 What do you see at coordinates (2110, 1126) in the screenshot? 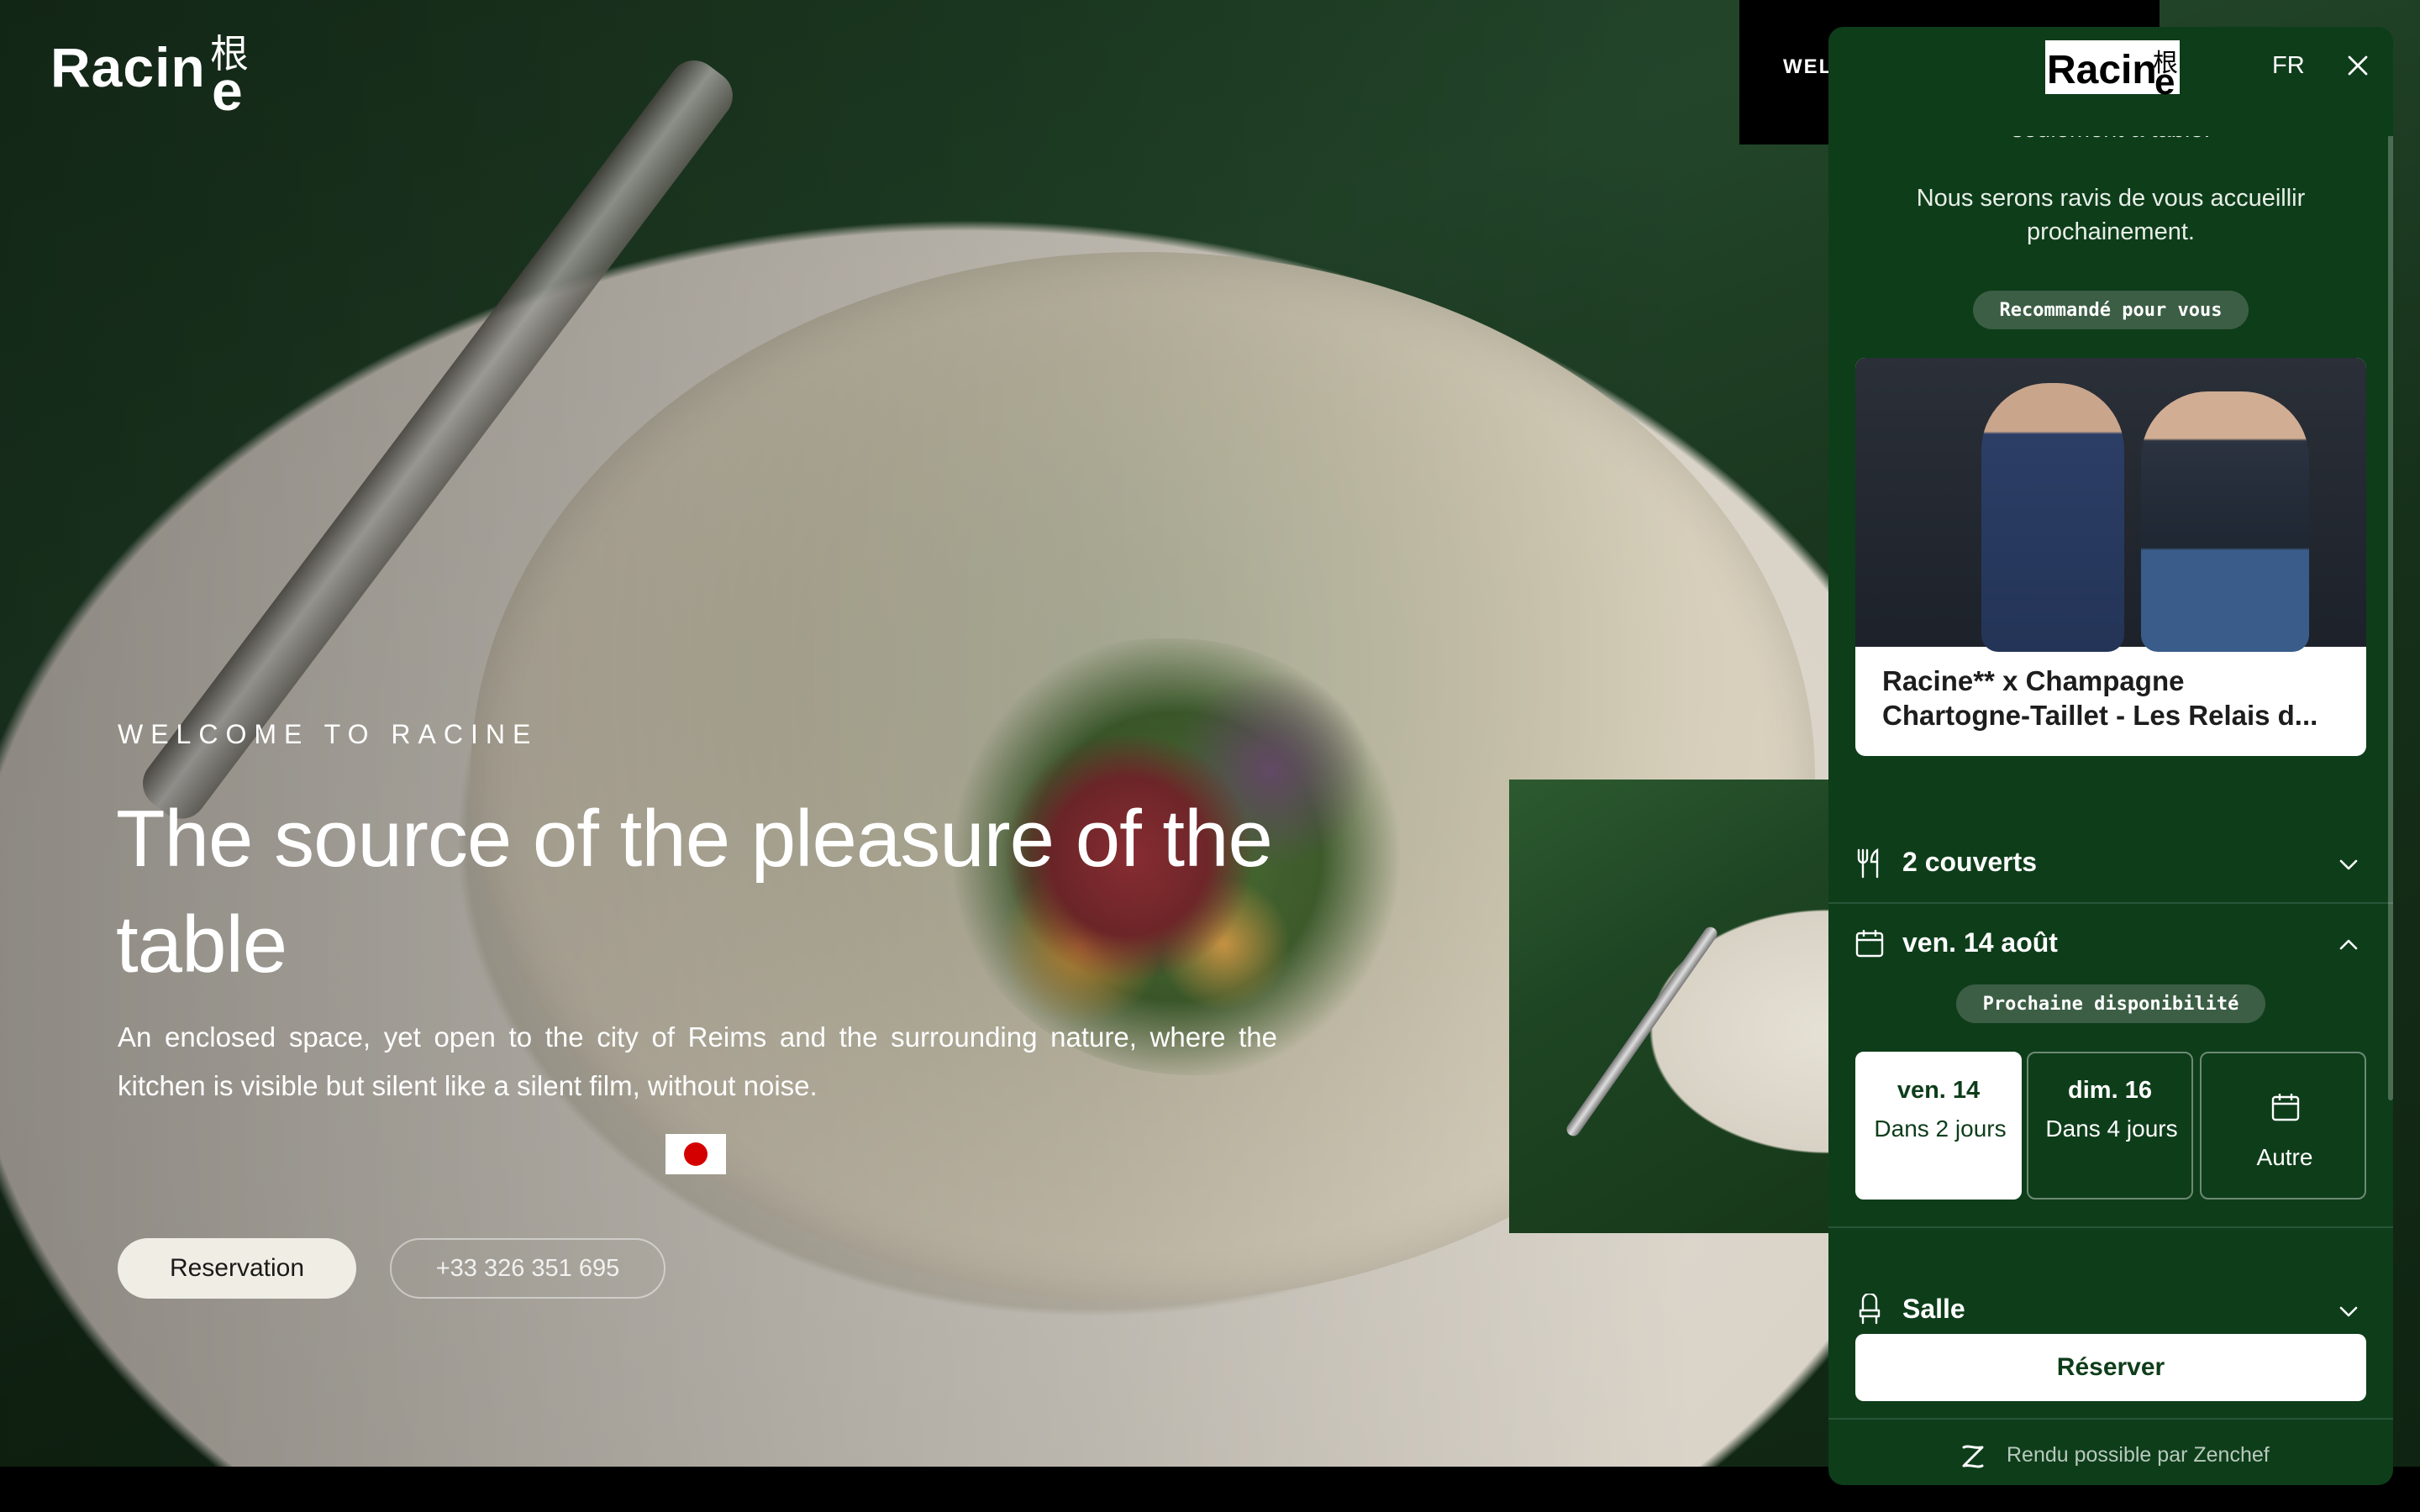
I see `date-option-sun-16: dim. 16 Dans 4 jours` at bounding box center [2110, 1126].